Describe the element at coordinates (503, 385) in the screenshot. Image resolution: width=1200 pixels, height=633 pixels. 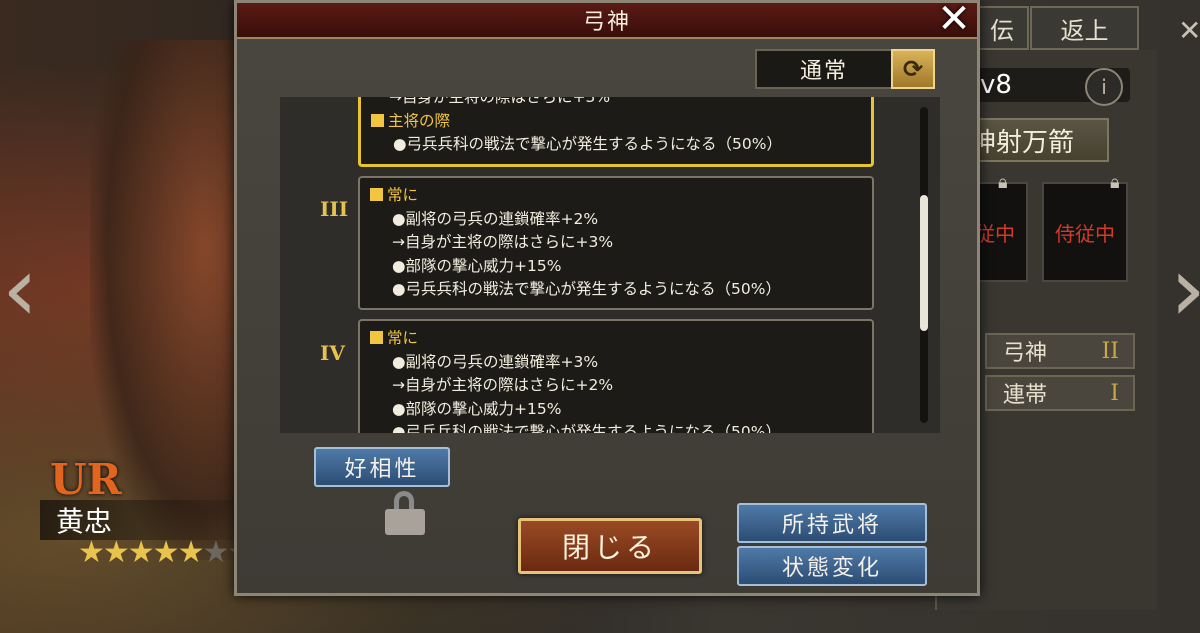
I see `tier-line: →自身が主将の際はさらに+2%` at that location.